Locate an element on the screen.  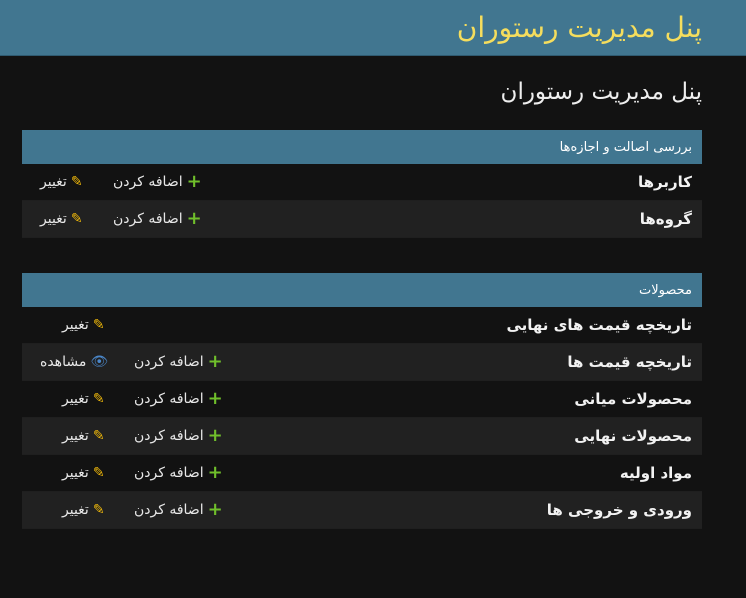
table-row: محصولات میانی + اضافه کردن ✎ تغییر is located at coordinates (362, 399).